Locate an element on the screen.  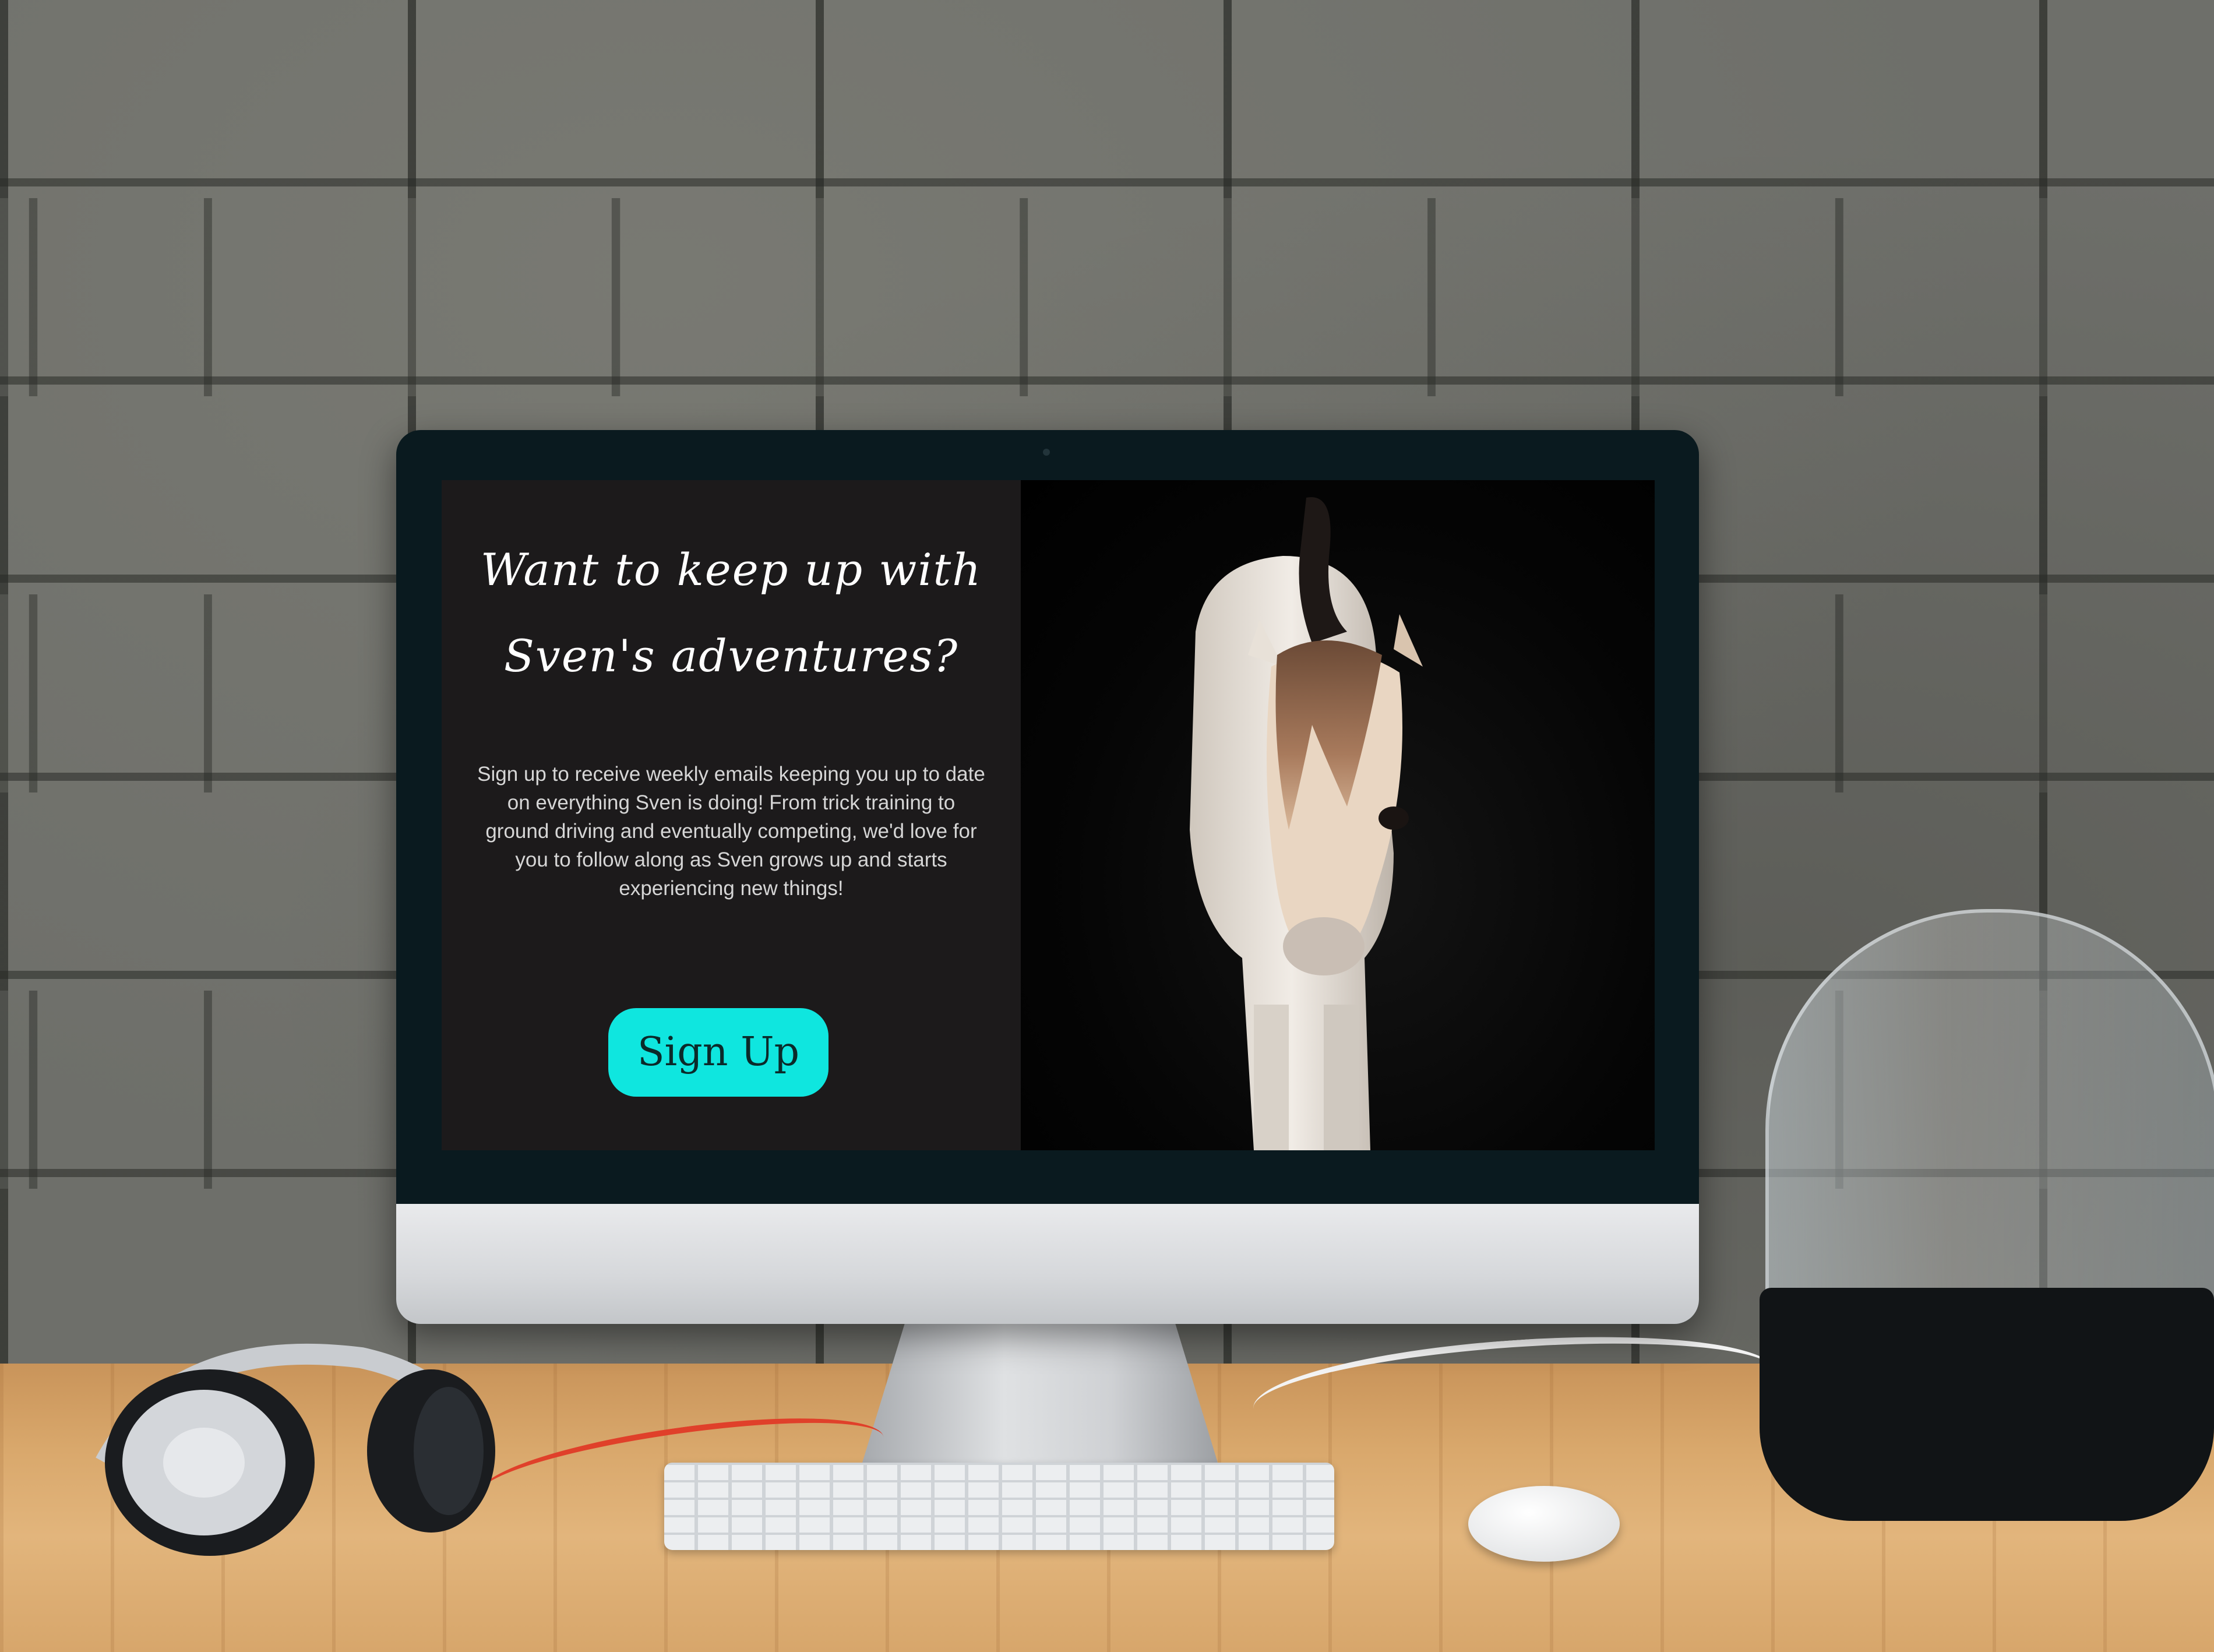
camera-icon is located at coordinates (1046, 452).